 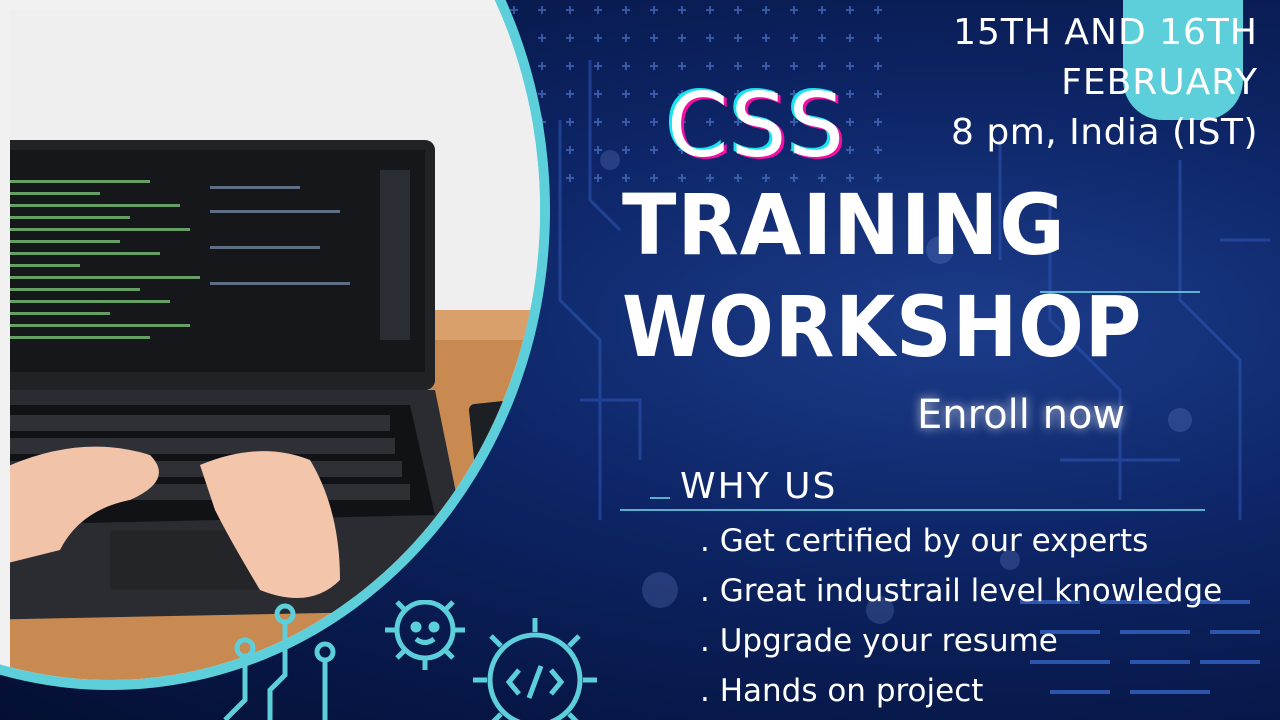 I want to click on benefit-item: . Upgrade your resume, so click(x=879, y=641).